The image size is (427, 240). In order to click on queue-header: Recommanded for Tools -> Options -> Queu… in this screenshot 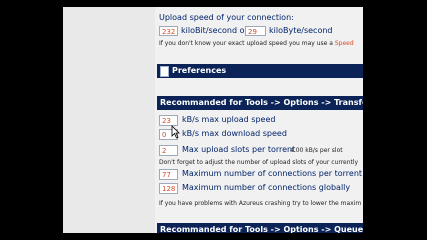, I will do `click(260, 228)`.